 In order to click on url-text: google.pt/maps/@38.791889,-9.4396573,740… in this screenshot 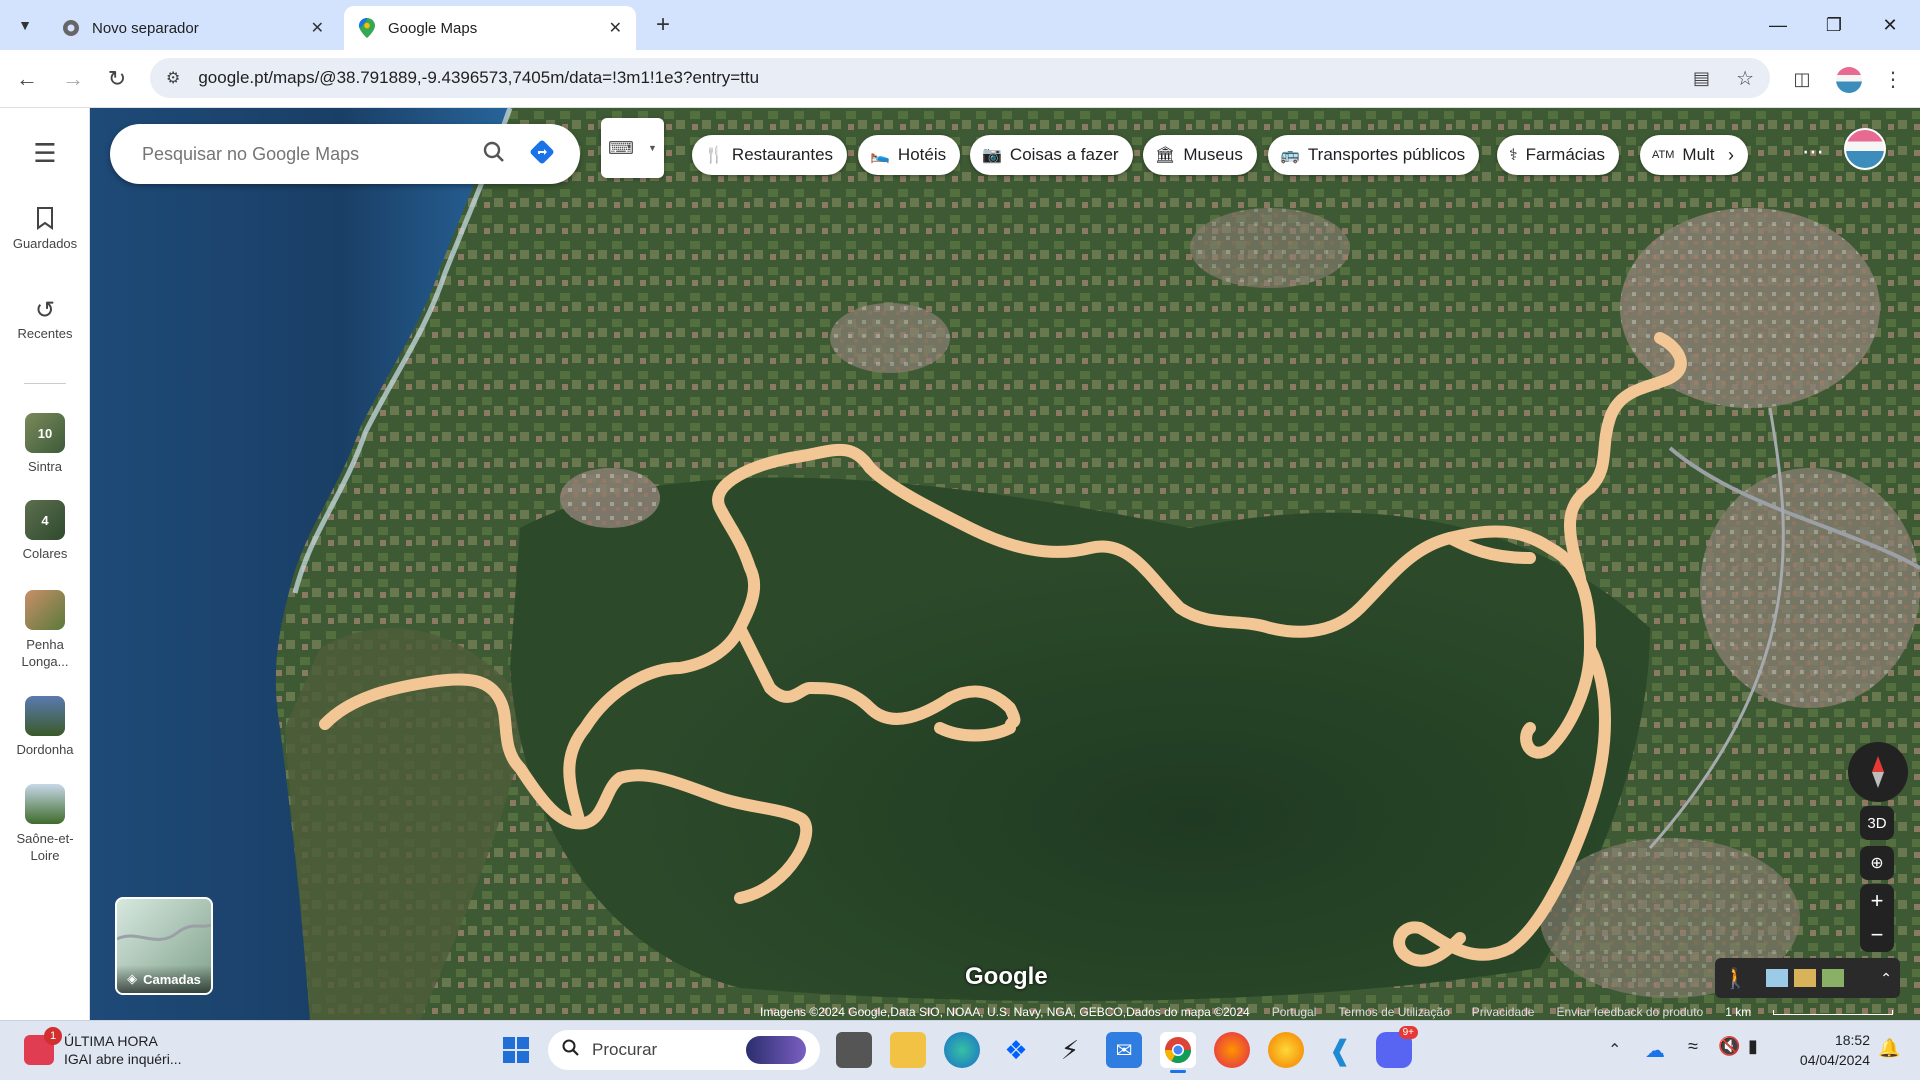, I will do `click(479, 77)`.